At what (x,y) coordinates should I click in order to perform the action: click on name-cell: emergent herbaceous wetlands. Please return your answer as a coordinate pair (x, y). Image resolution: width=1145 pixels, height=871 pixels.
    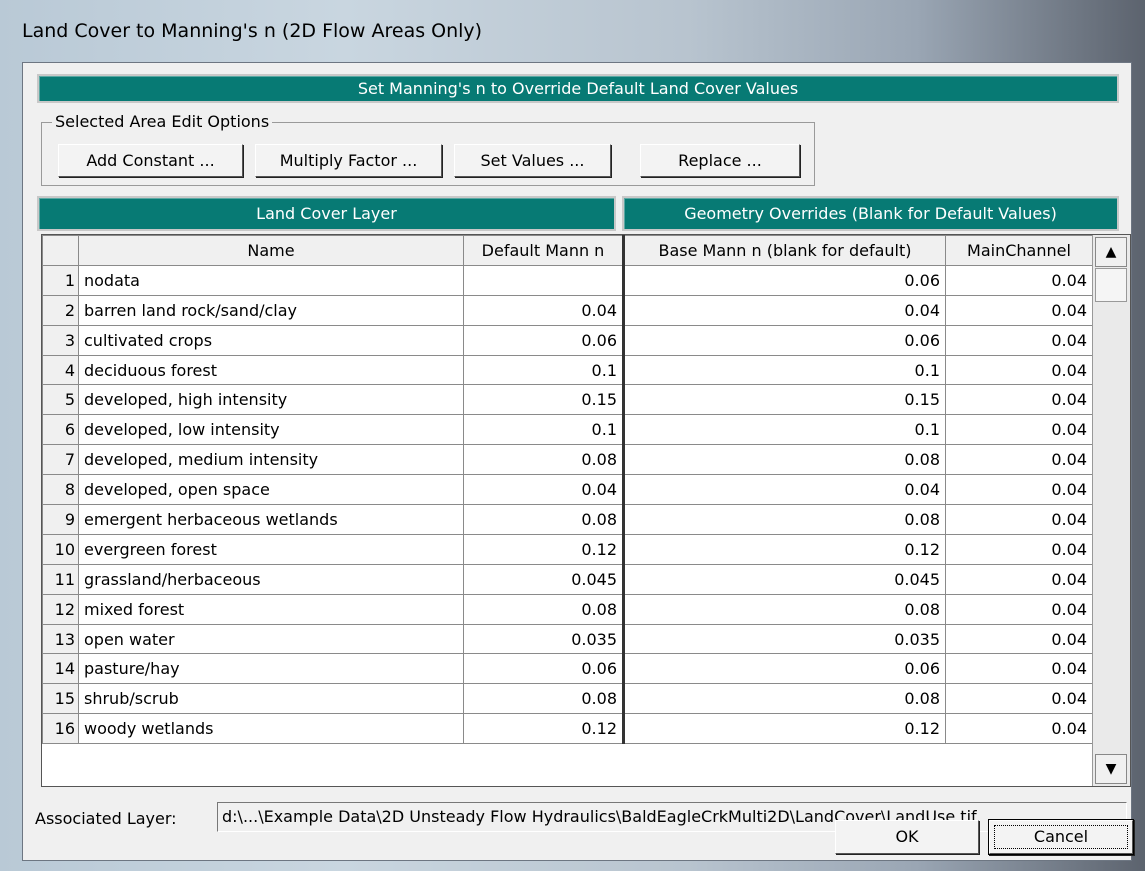
    Looking at the image, I should click on (271, 519).